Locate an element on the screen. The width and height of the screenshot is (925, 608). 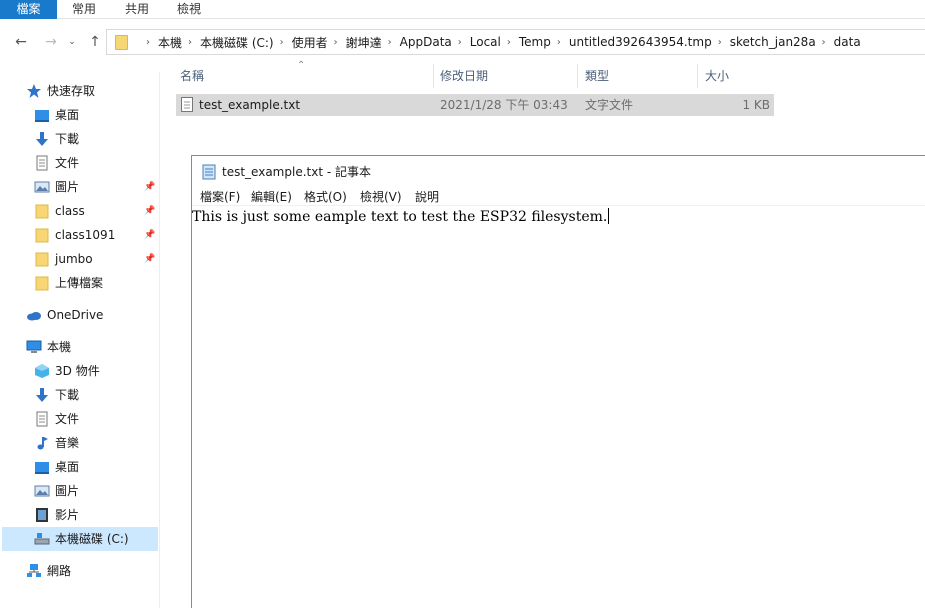
breadcrumb-drive-c: 本機磁碟 (C:) is located at coordinates (237, 42).